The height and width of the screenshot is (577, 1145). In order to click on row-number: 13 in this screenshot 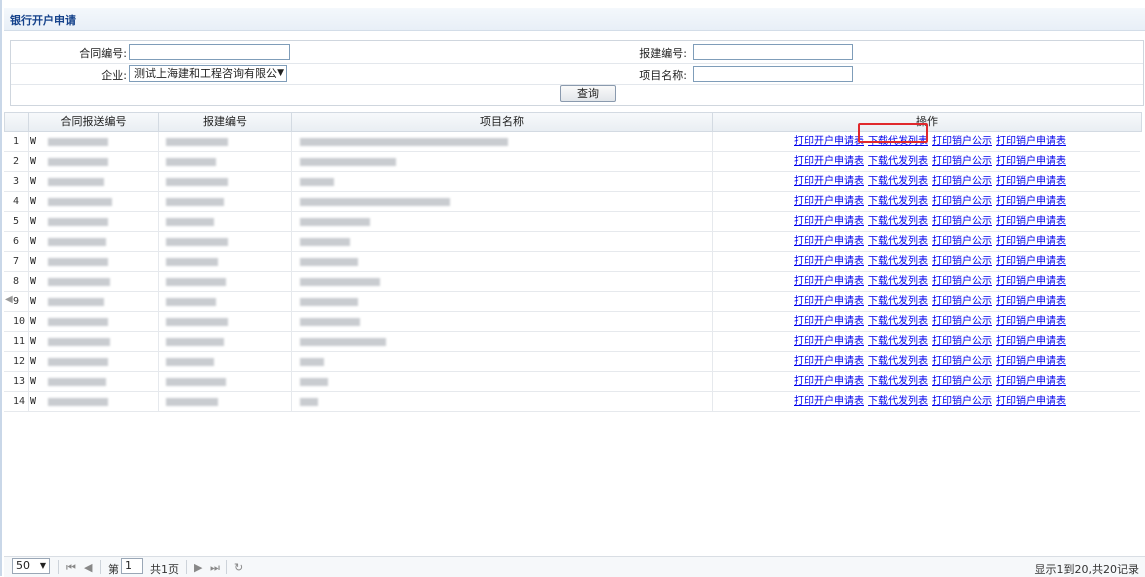, I will do `click(19, 381)`.